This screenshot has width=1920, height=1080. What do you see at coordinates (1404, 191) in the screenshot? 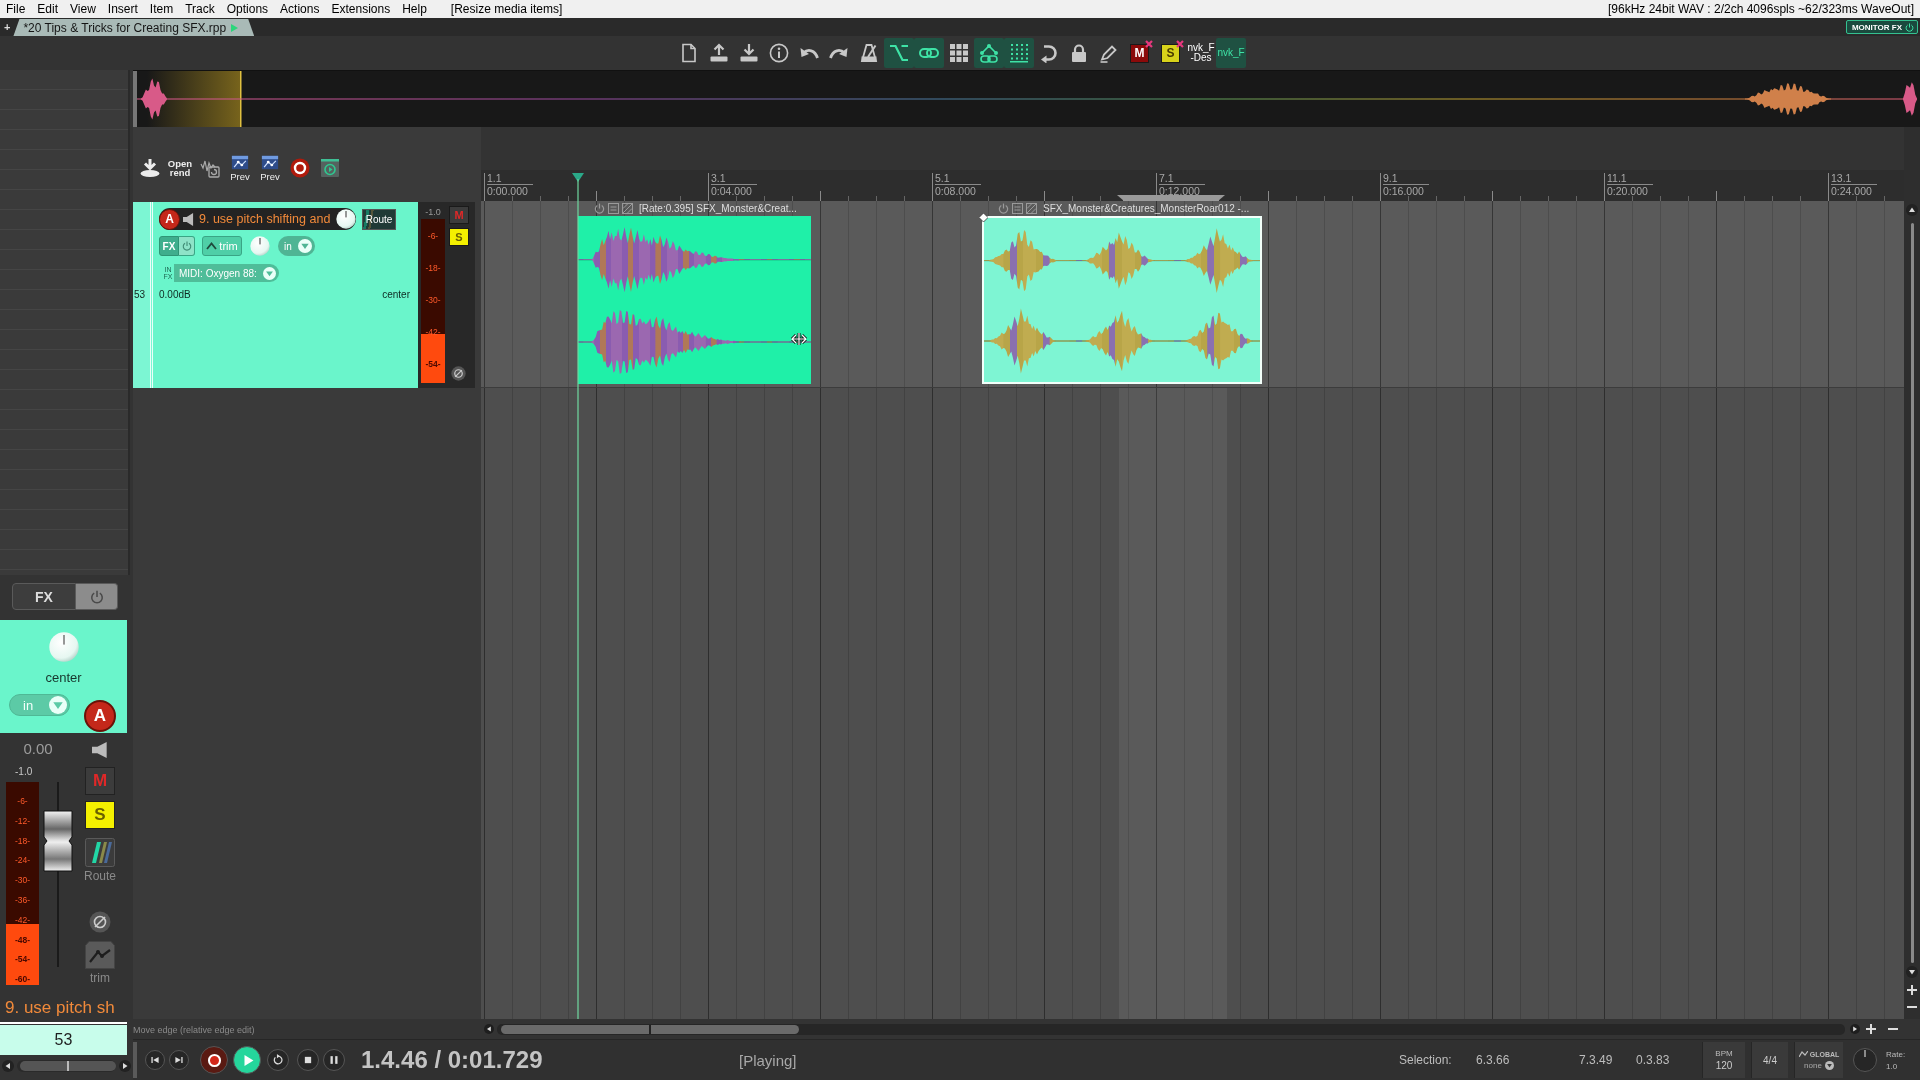
I see `ruler-time-label: 0:16.000` at bounding box center [1404, 191].